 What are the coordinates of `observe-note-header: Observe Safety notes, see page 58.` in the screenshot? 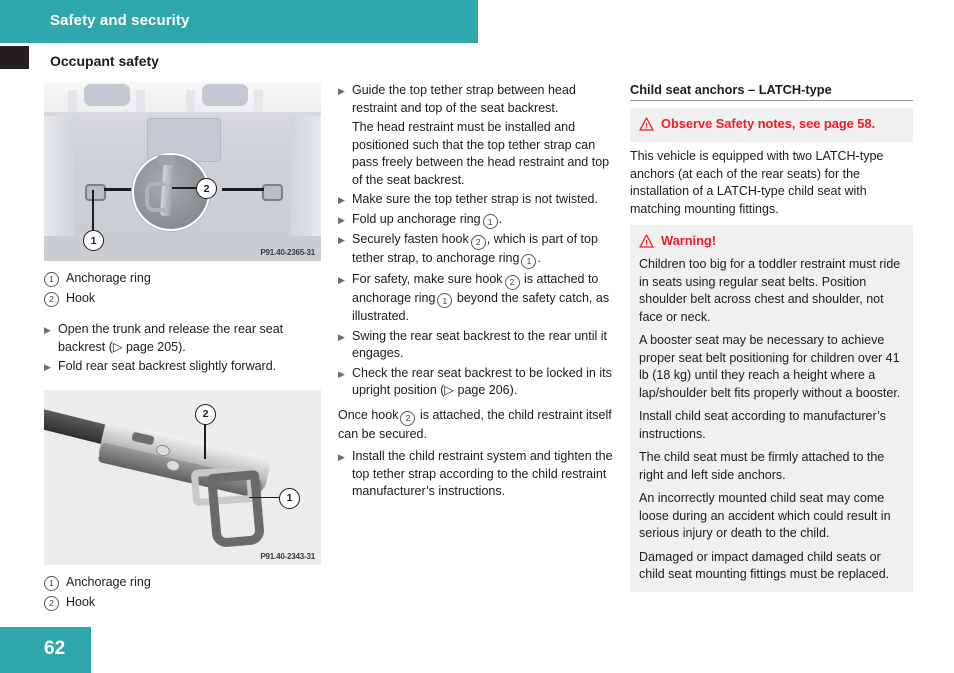 It's located at (771, 125).